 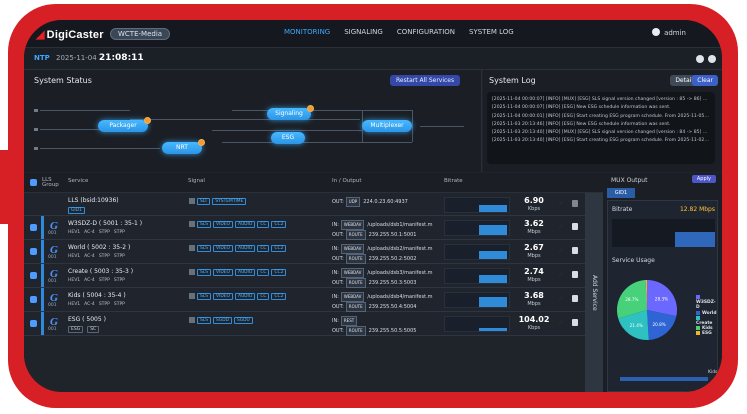 What do you see at coordinates (221, 320) in the screenshot?
I see `signal-tags: SLS SGDD SGDU` at bounding box center [221, 320].